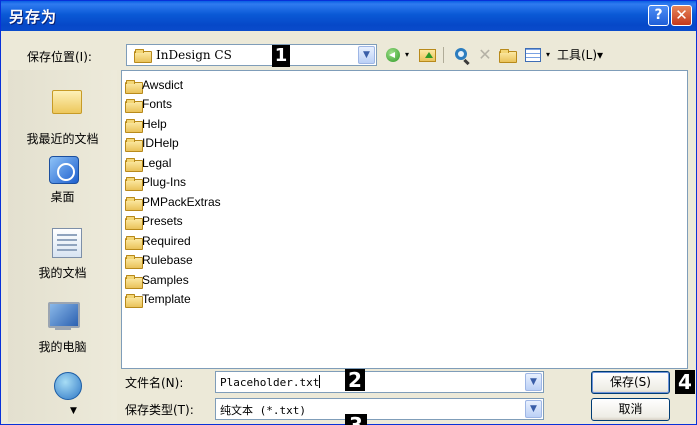 The width and height of the screenshot is (697, 425). I want to click on recent-documents-icon, so click(67, 102).